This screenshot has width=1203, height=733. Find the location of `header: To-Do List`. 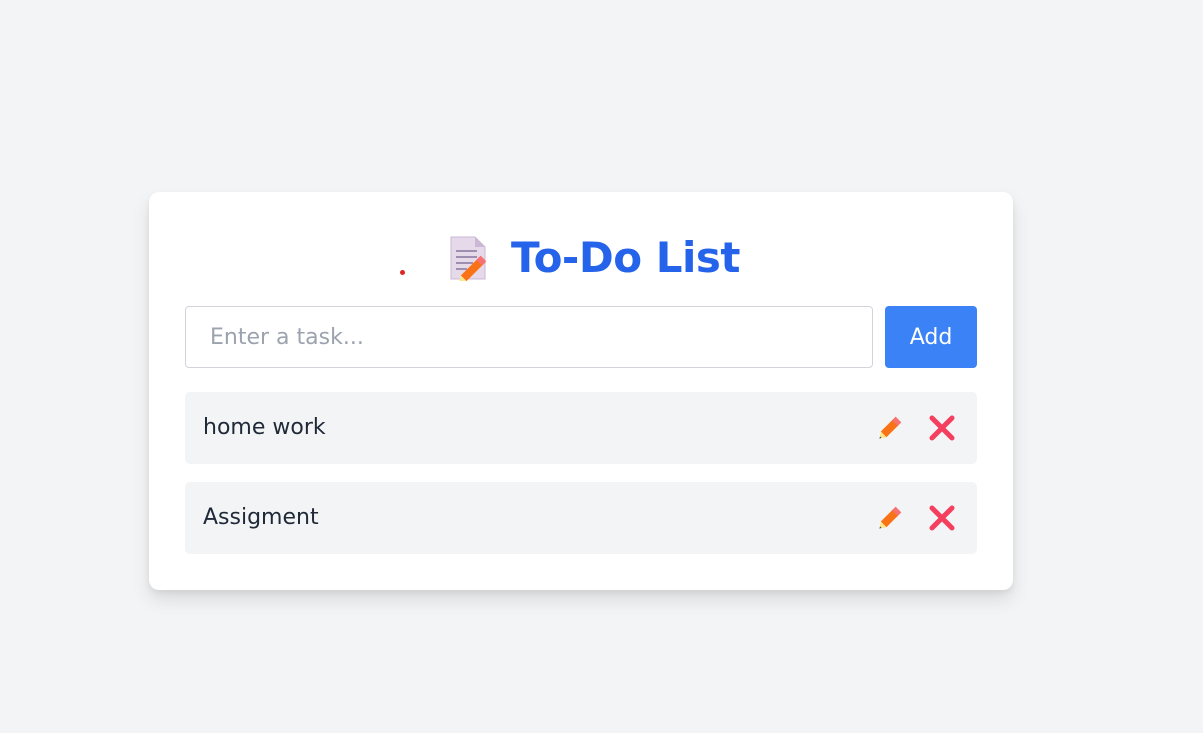

header: To-Do List is located at coordinates (581, 260).